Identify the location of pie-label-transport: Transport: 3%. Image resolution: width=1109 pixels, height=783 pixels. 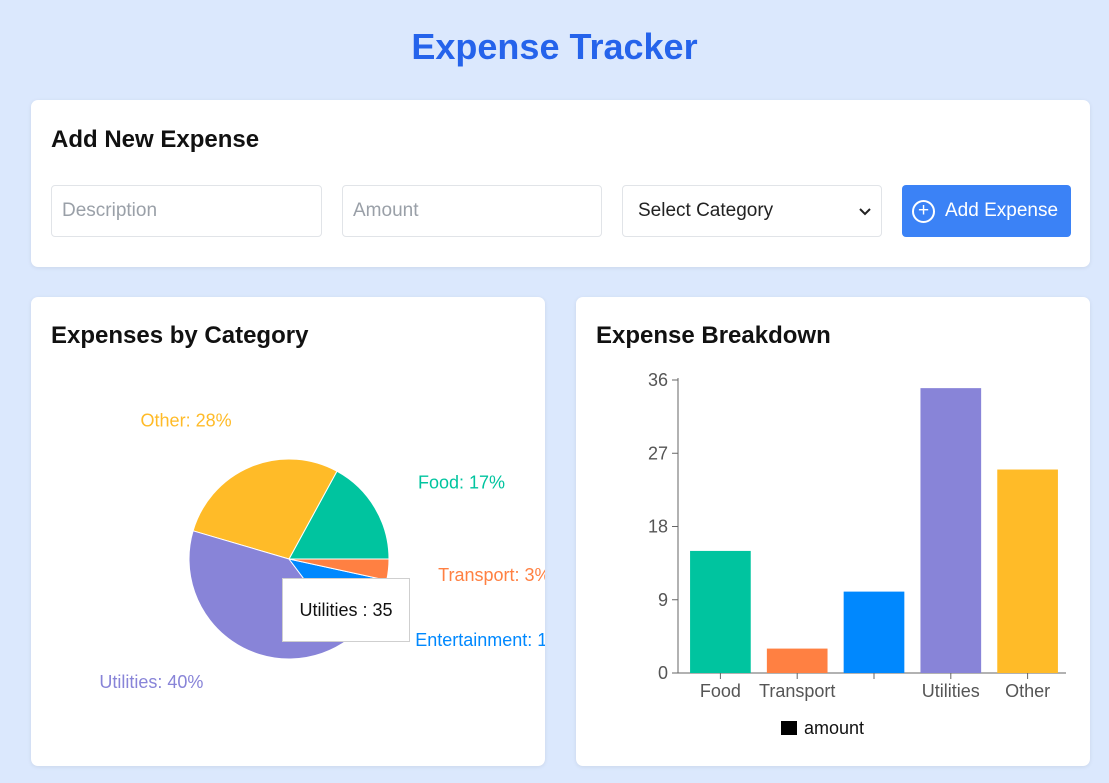
(491, 575).